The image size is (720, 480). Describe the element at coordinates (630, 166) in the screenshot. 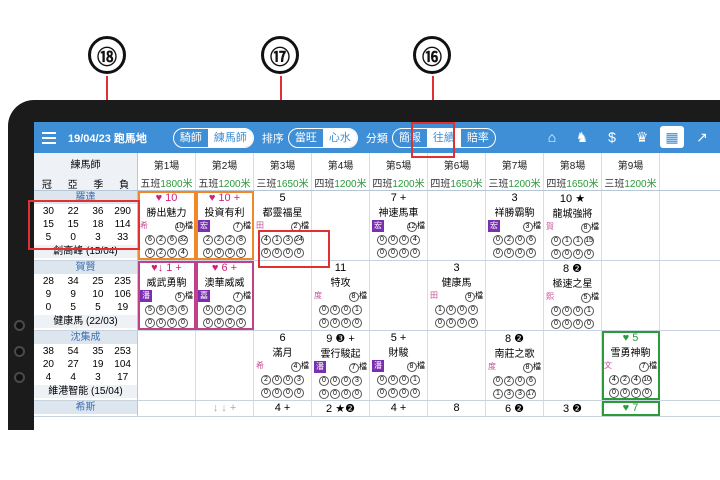

I see `race-number: 第9場` at that location.